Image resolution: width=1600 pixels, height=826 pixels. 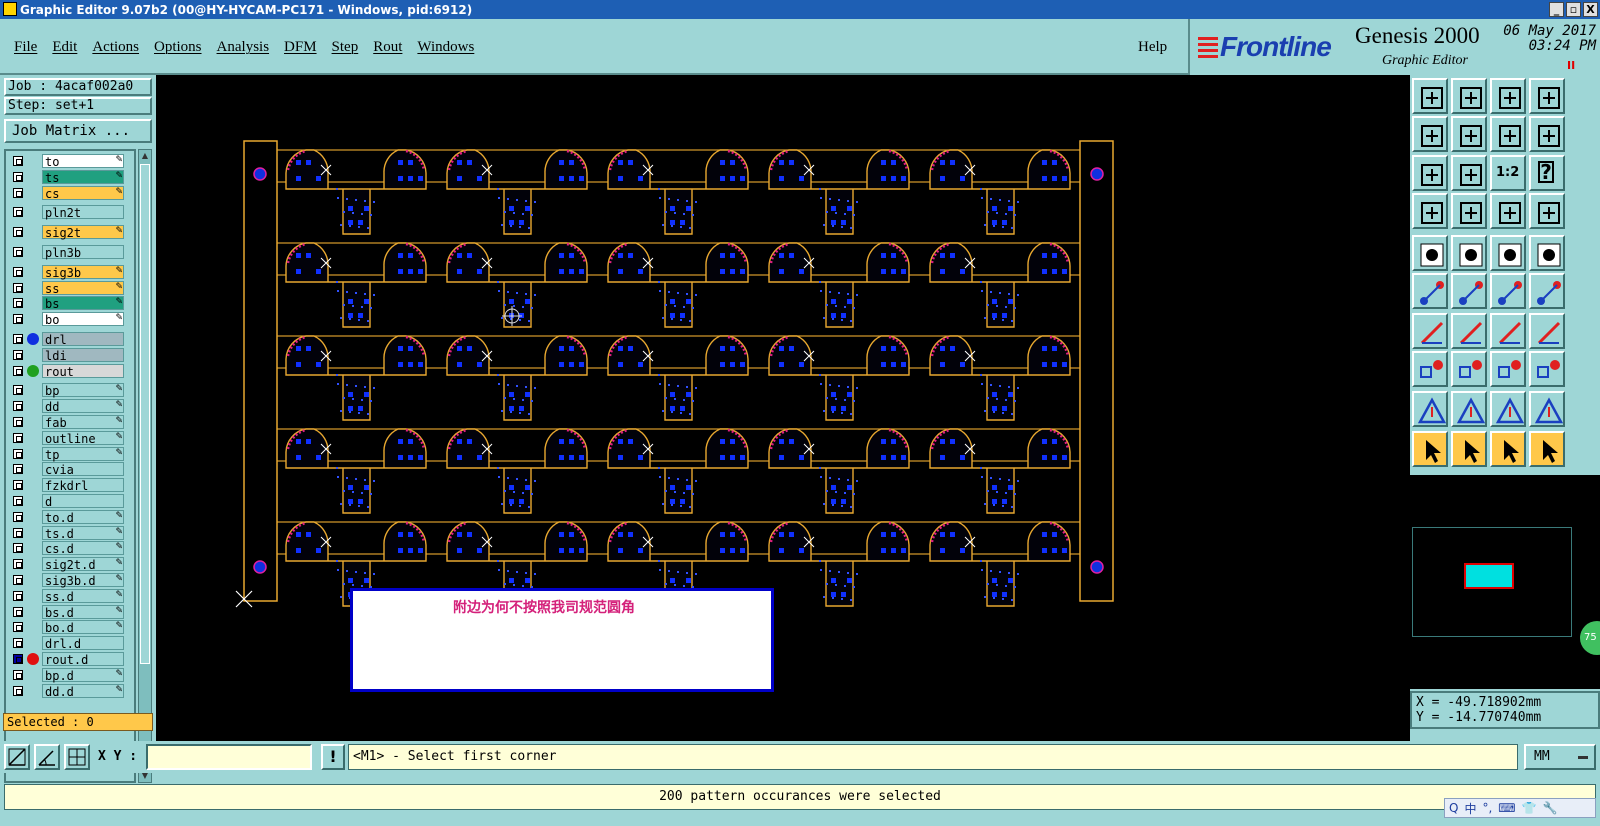 I want to click on layer-name: pln2t, so click(x=83, y=212).